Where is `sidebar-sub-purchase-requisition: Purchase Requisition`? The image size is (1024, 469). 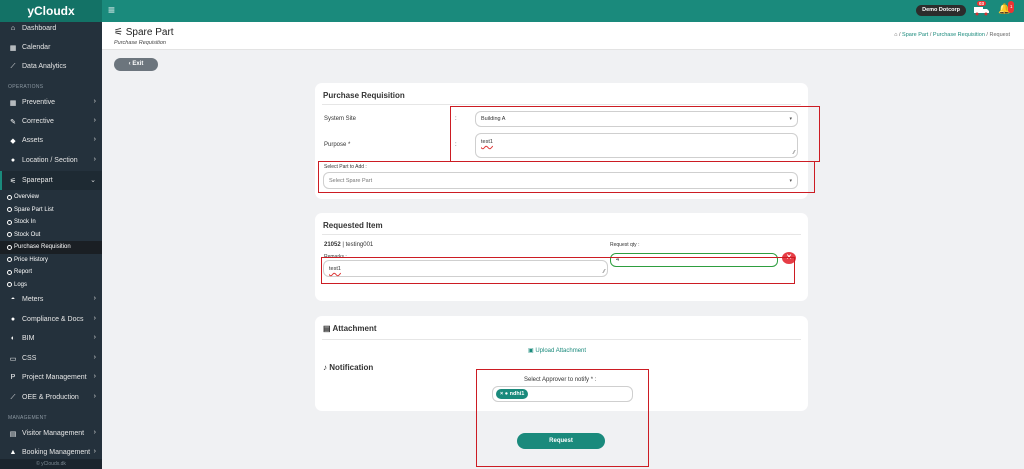 sidebar-sub-purchase-requisition: Purchase Requisition is located at coordinates (51, 247).